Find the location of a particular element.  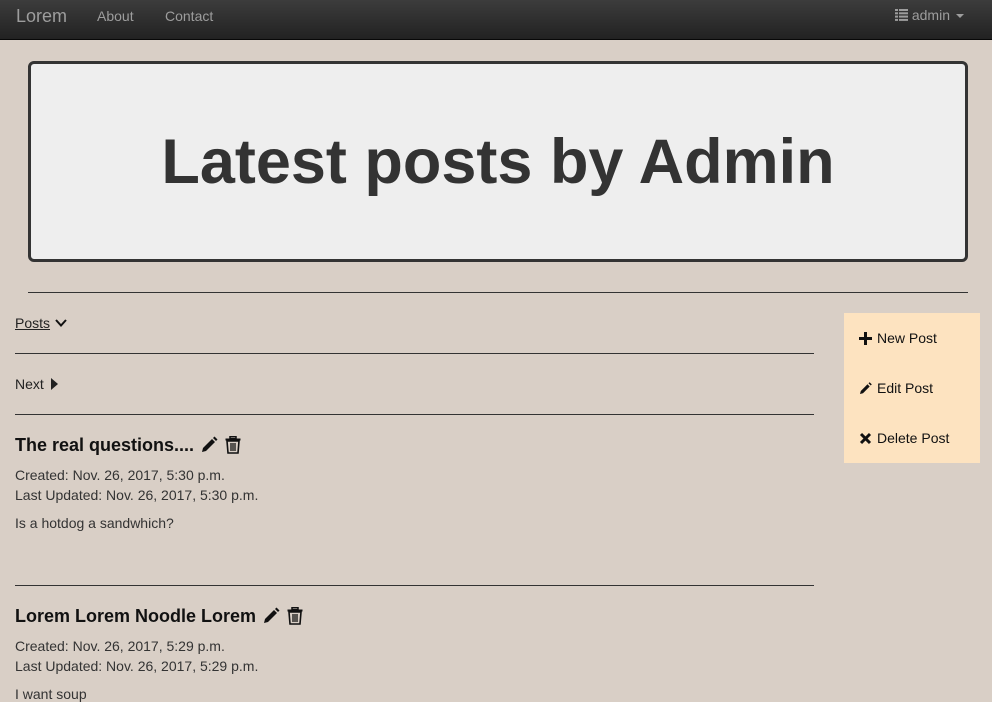

nav-about-link: About is located at coordinates (115, 16).